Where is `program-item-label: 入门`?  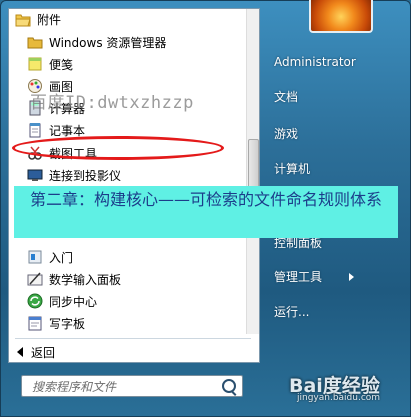
program-item-label: 入门 is located at coordinates (61, 257).